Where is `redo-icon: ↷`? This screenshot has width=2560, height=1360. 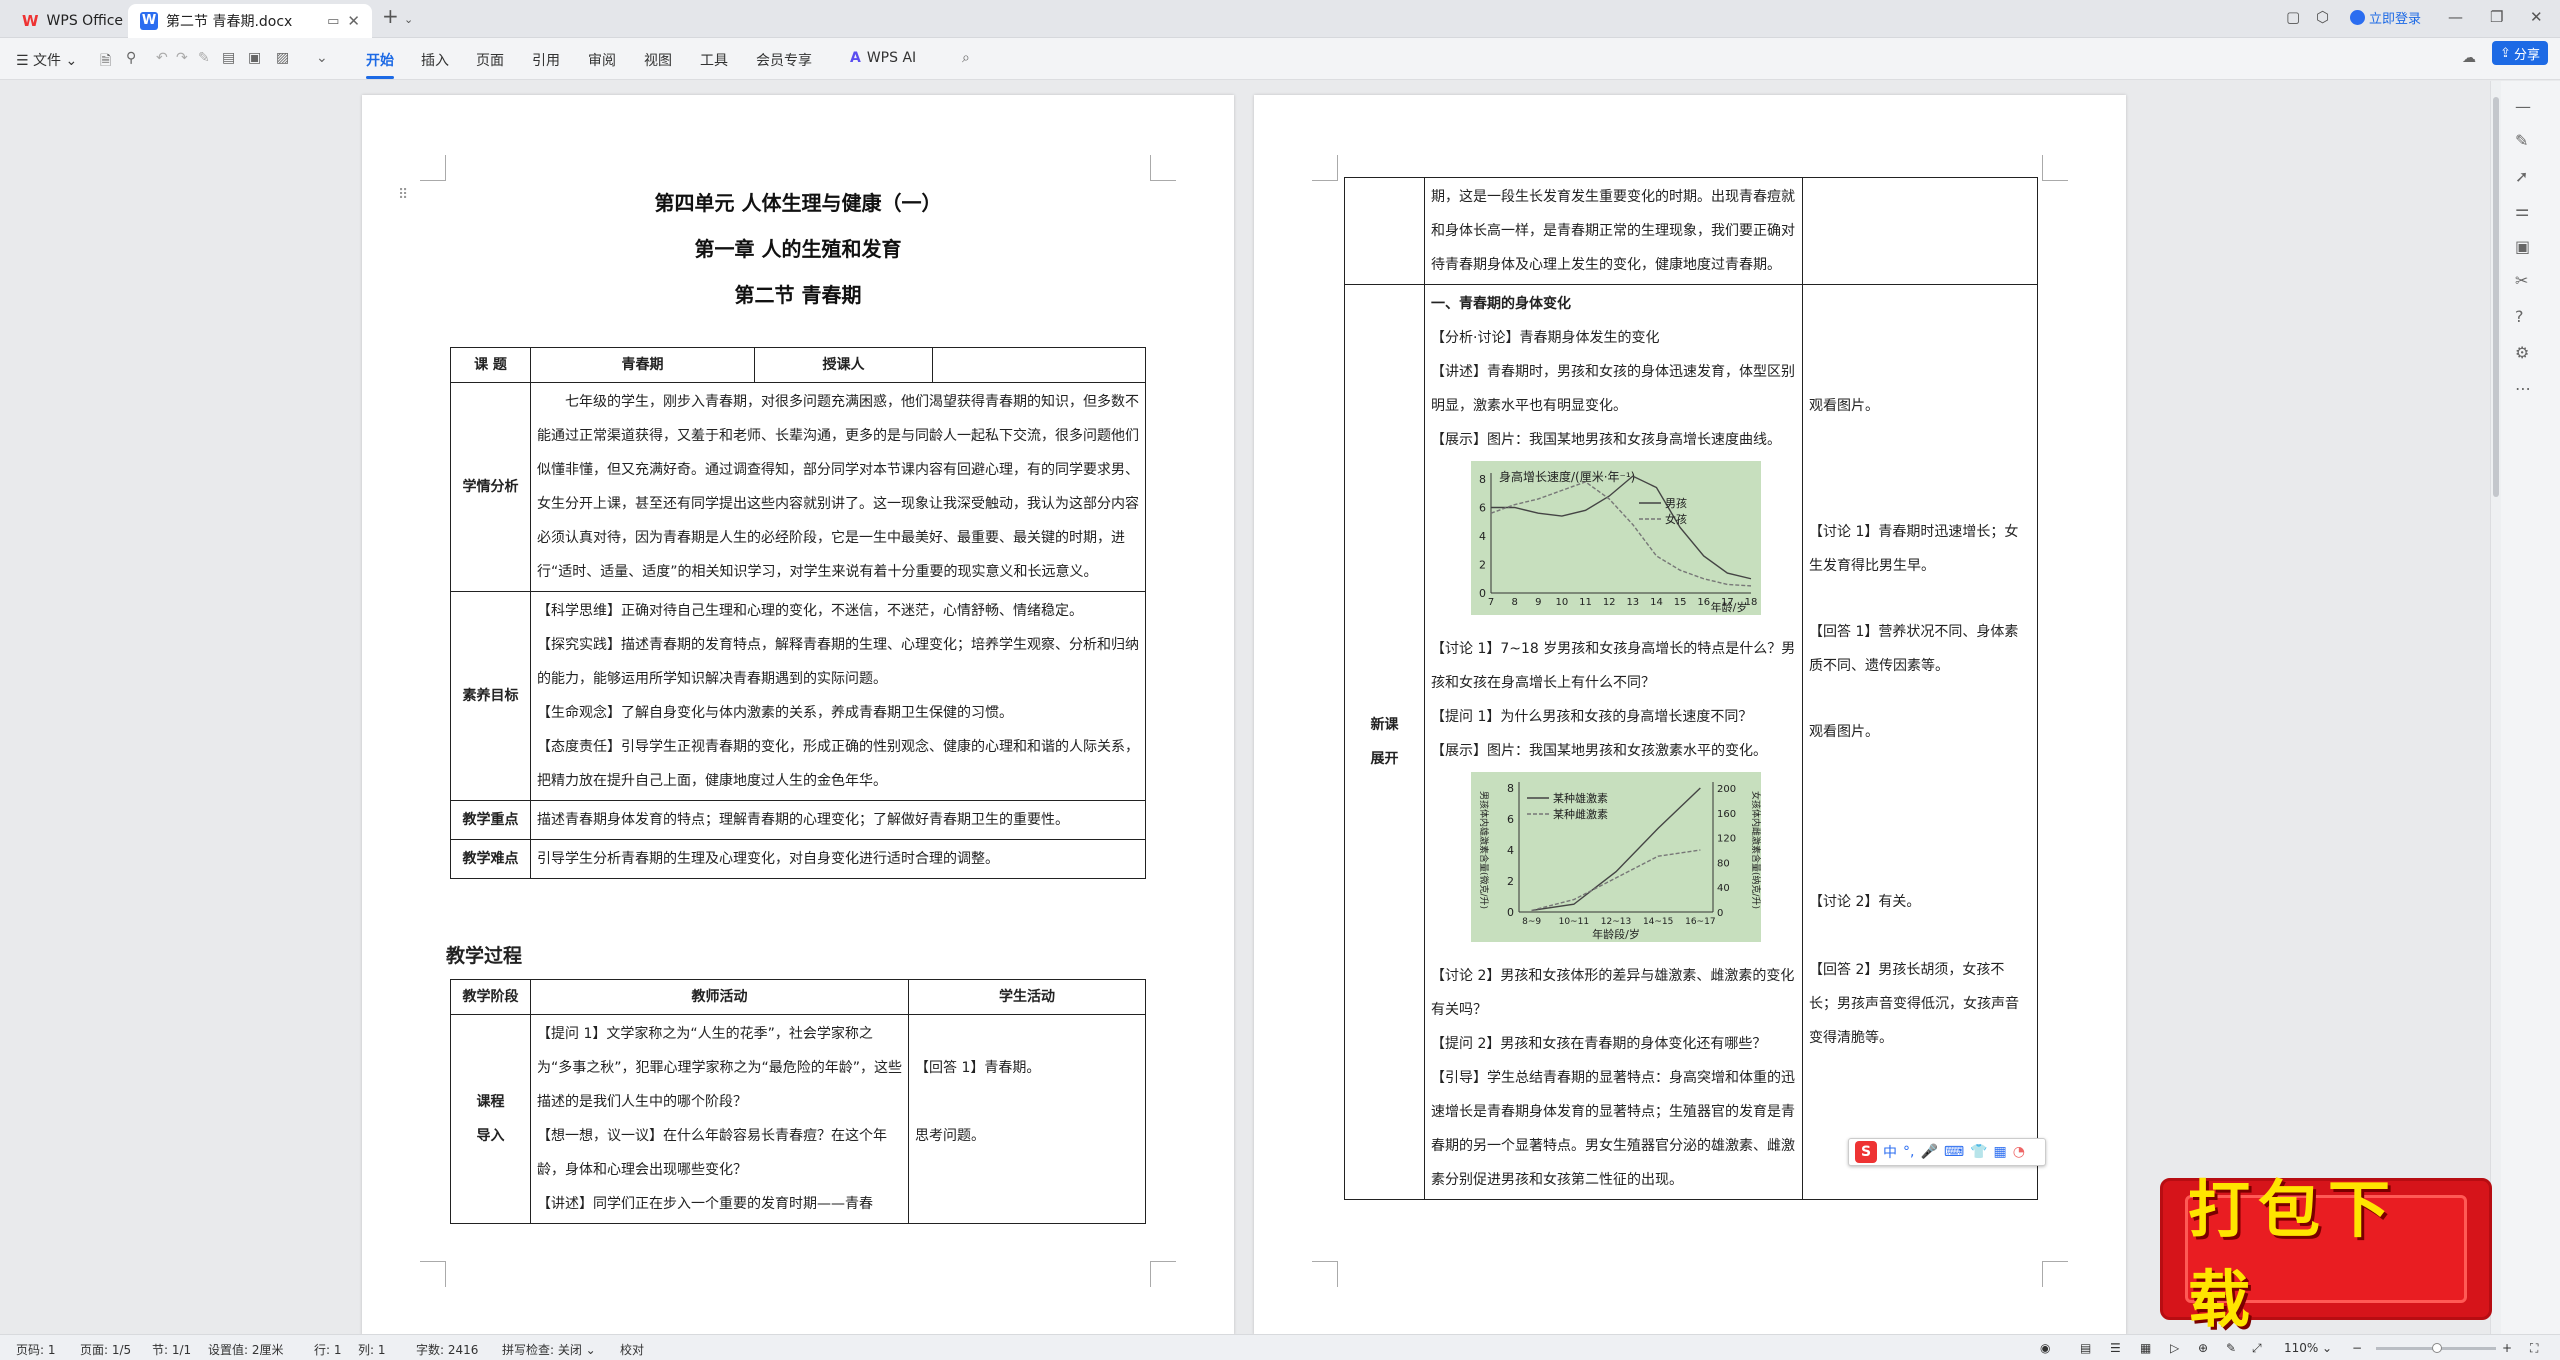 redo-icon: ↷ is located at coordinates (182, 58).